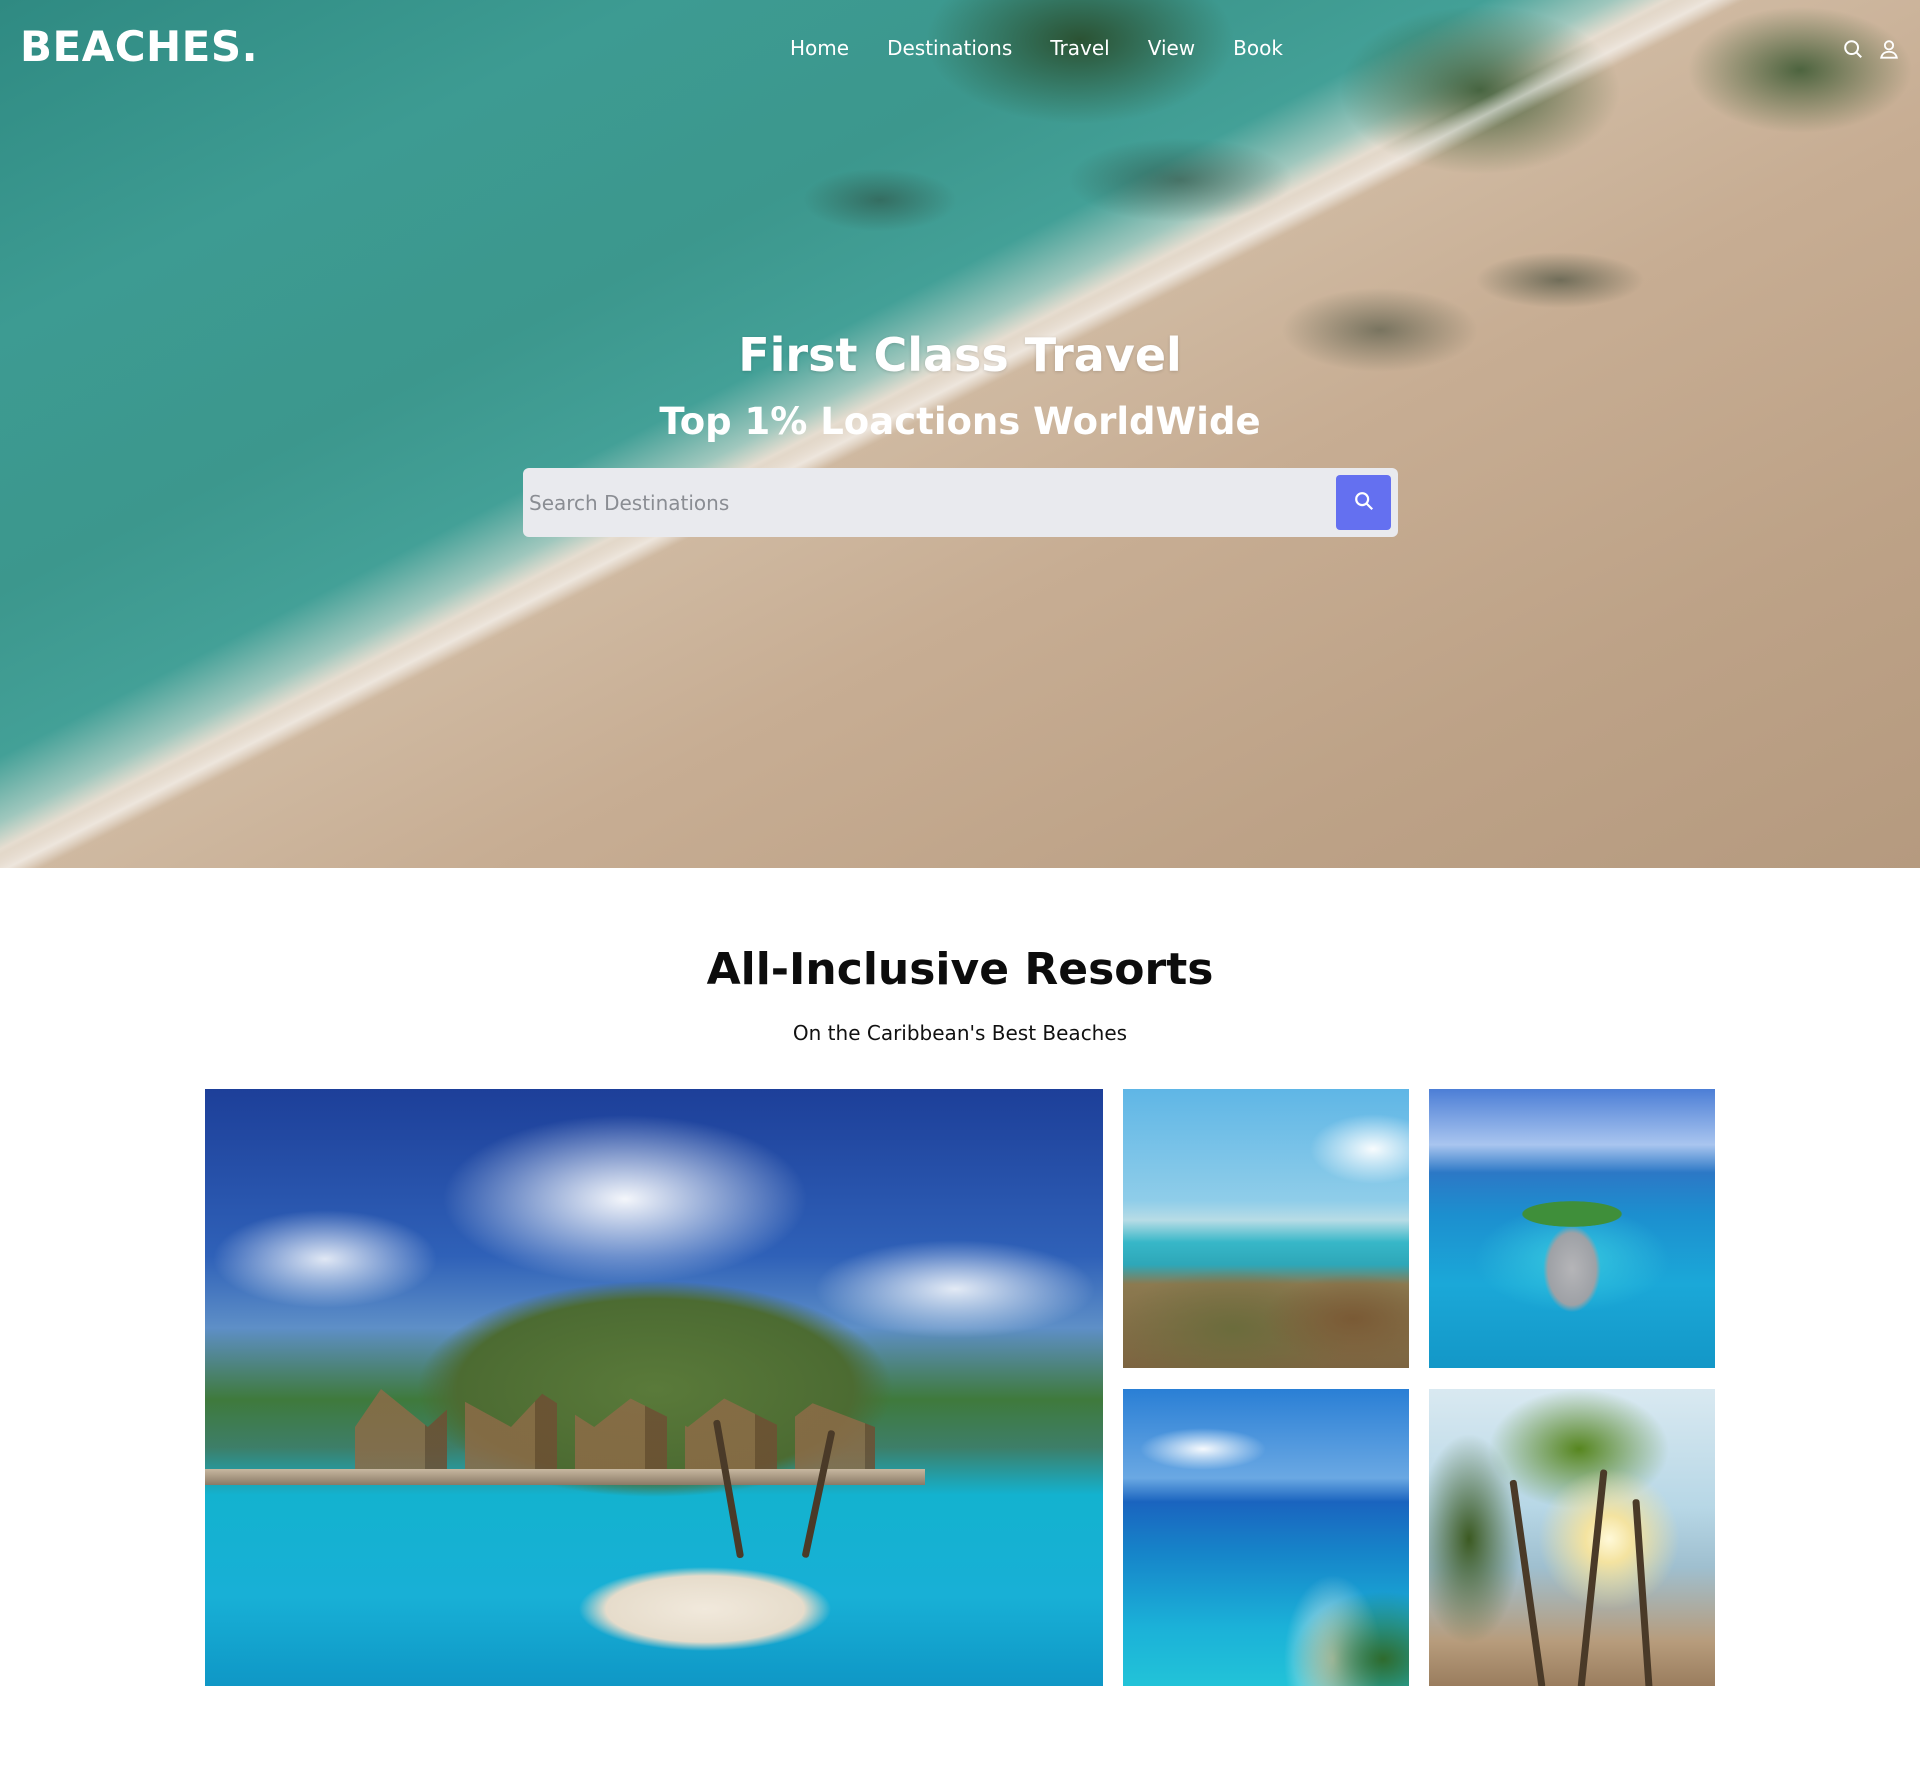 This screenshot has width=1920, height=1772. I want to click on nav-book: Book, so click(1258, 48).